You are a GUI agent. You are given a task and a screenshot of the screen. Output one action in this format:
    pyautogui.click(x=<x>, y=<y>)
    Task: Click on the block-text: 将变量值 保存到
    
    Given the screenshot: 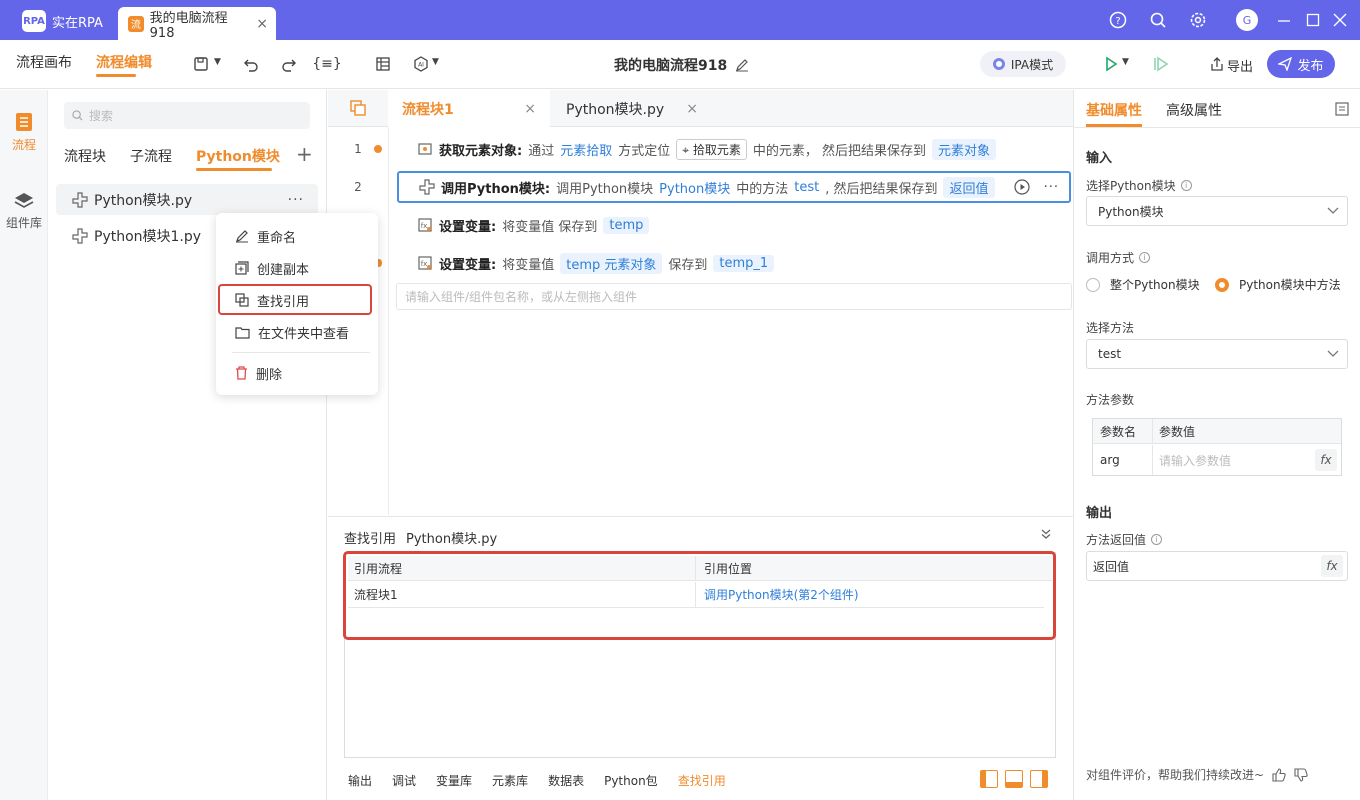 What is the action you would take?
    pyautogui.click(x=550, y=227)
    